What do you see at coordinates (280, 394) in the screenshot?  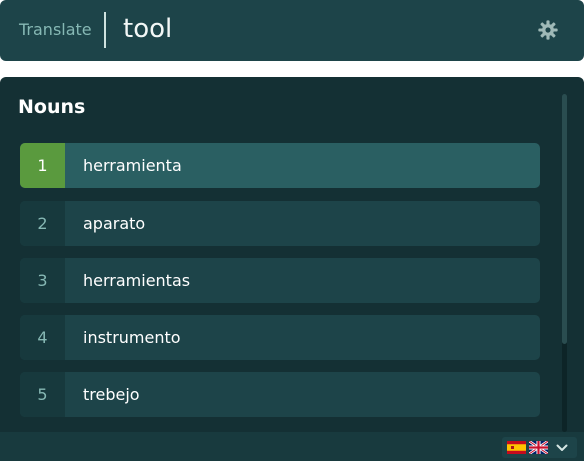 I see `translation-item-5: 5 trebejo` at bounding box center [280, 394].